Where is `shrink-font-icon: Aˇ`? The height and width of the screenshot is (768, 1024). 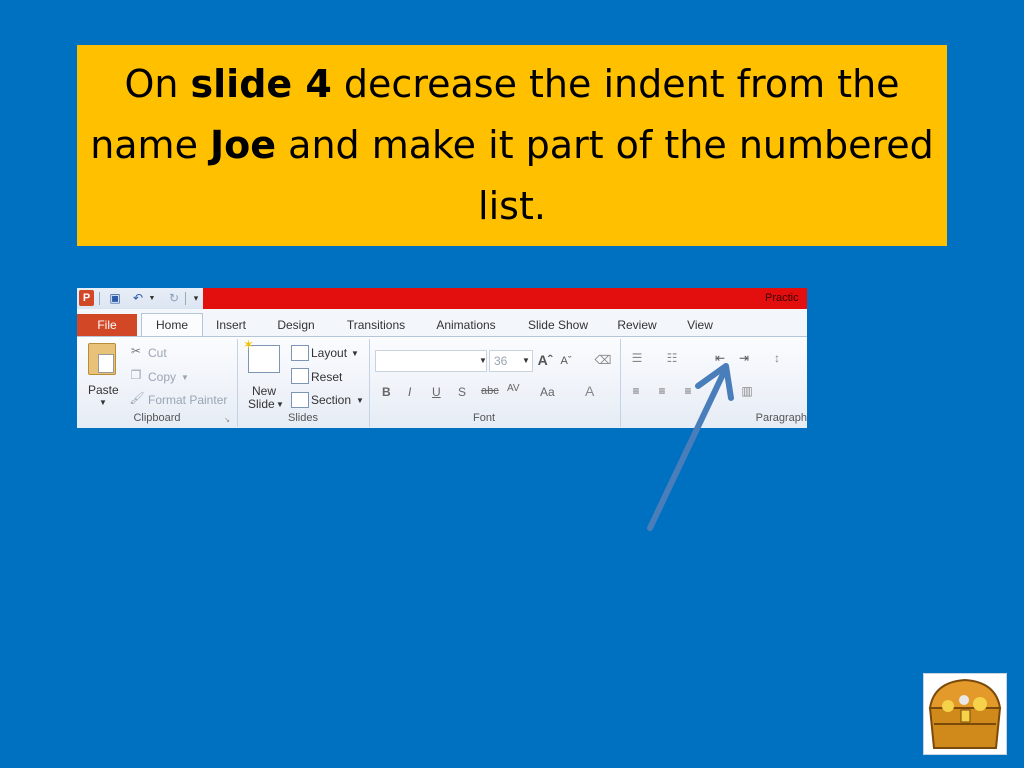
shrink-font-icon: Aˇ is located at coordinates (566, 361).